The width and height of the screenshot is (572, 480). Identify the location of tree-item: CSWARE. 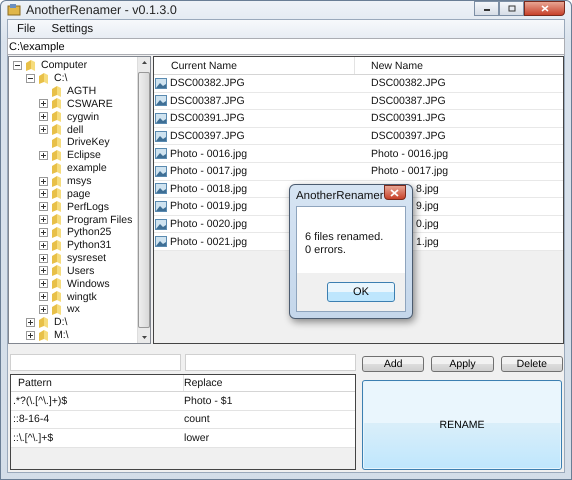
(89, 104).